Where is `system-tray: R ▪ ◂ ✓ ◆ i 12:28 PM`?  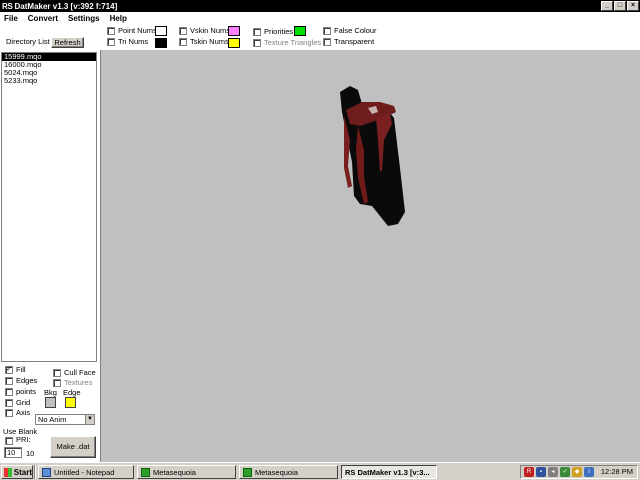 system-tray: R ▪ ◂ ✓ ◆ i 12:28 PM is located at coordinates (579, 472).